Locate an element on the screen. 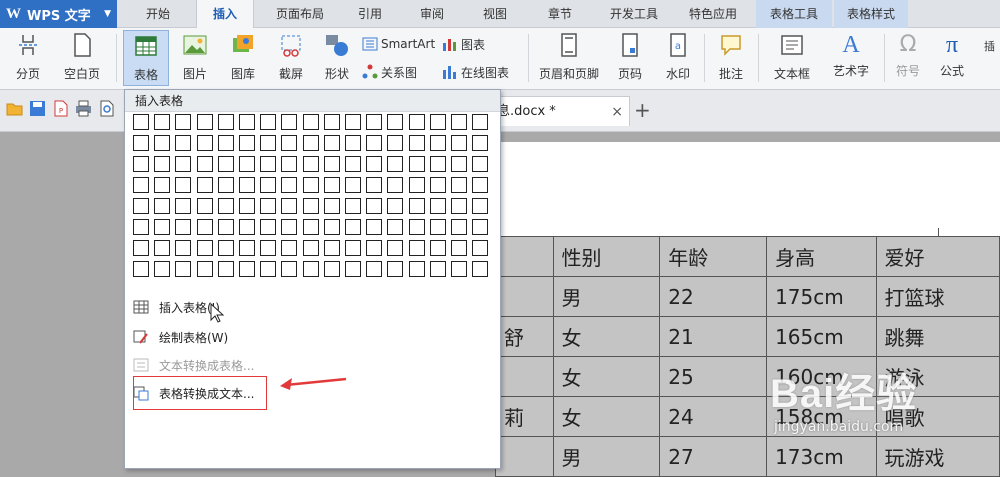 Image resolution: width=1000 pixels, height=477 pixels. table-cell: 165cm is located at coordinates (821, 336).